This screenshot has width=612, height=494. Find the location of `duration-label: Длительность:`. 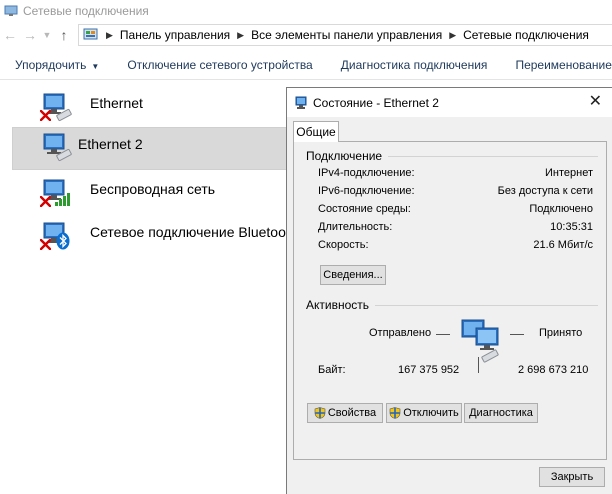

duration-label: Длительность: is located at coordinates (355, 227).